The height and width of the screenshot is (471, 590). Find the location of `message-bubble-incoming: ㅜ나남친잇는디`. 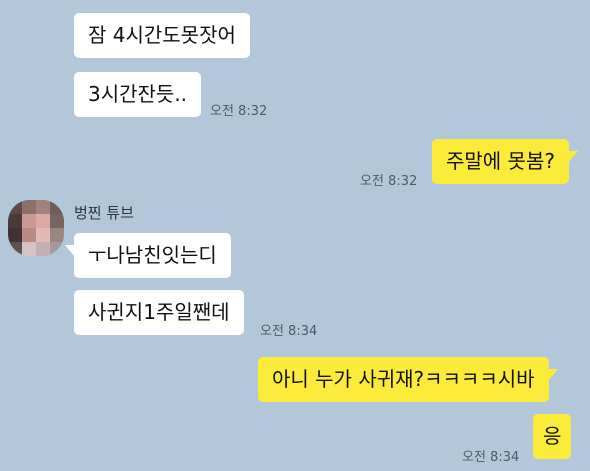

message-bubble-incoming: ㅜ나남친잇는디 is located at coordinates (148, 255).